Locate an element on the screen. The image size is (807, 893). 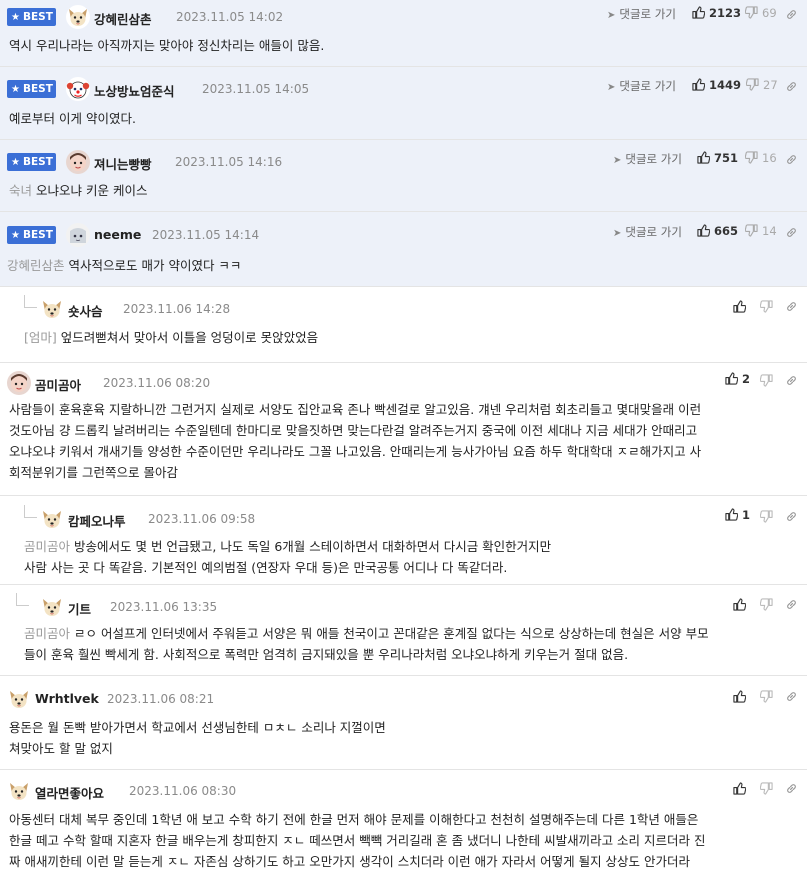
like-button: 2123 is located at coordinates (716, 13).